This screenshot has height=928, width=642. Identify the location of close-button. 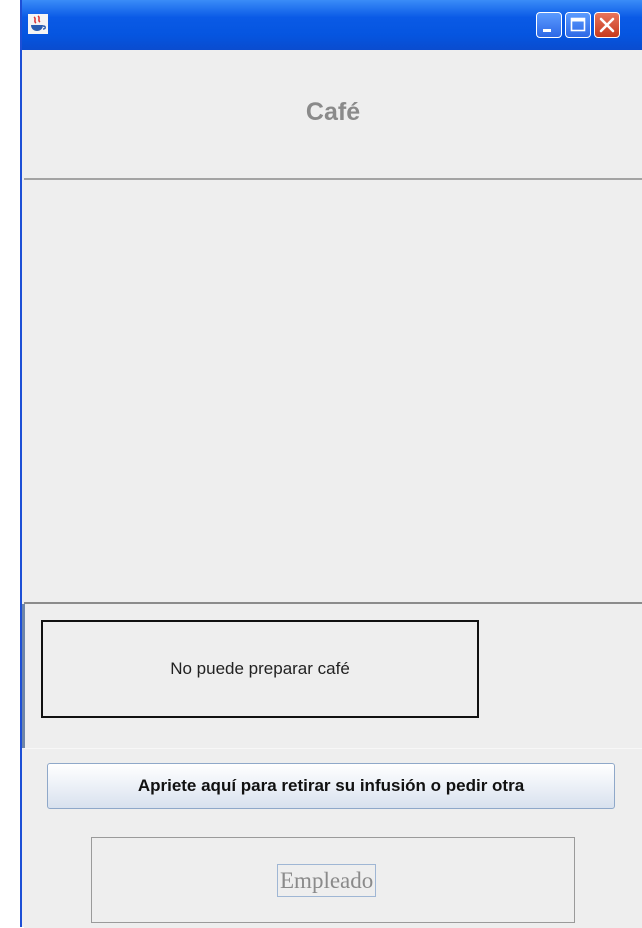
(607, 25).